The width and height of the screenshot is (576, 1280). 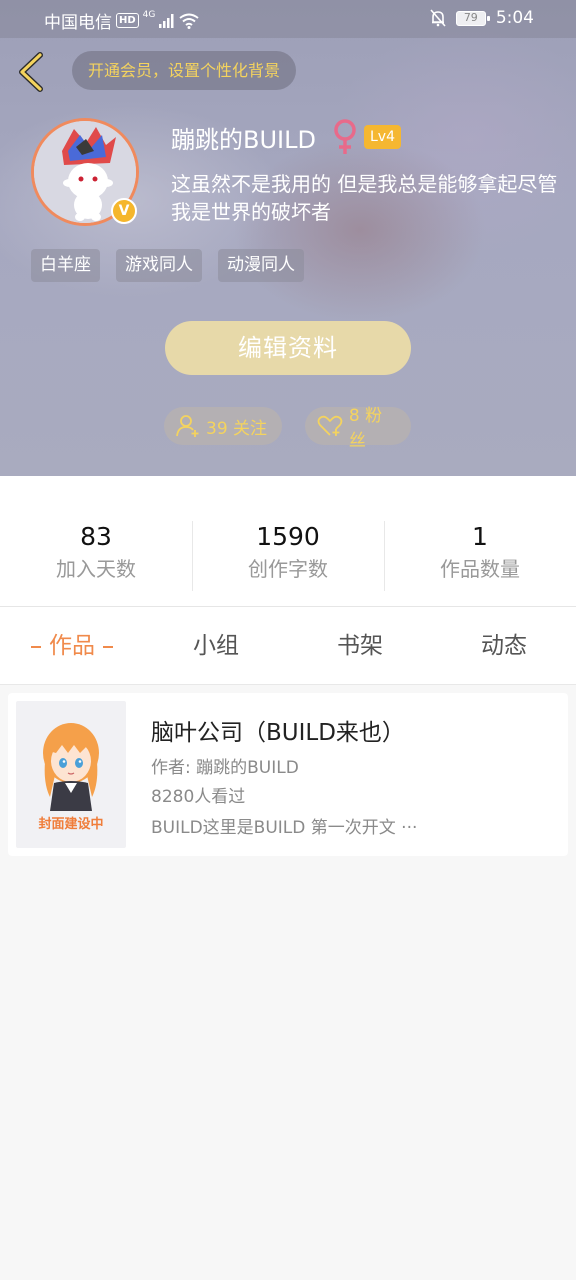 What do you see at coordinates (225, 768) in the screenshot?
I see `work-author: 作者: 蹦跳的BUILD` at bounding box center [225, 768].